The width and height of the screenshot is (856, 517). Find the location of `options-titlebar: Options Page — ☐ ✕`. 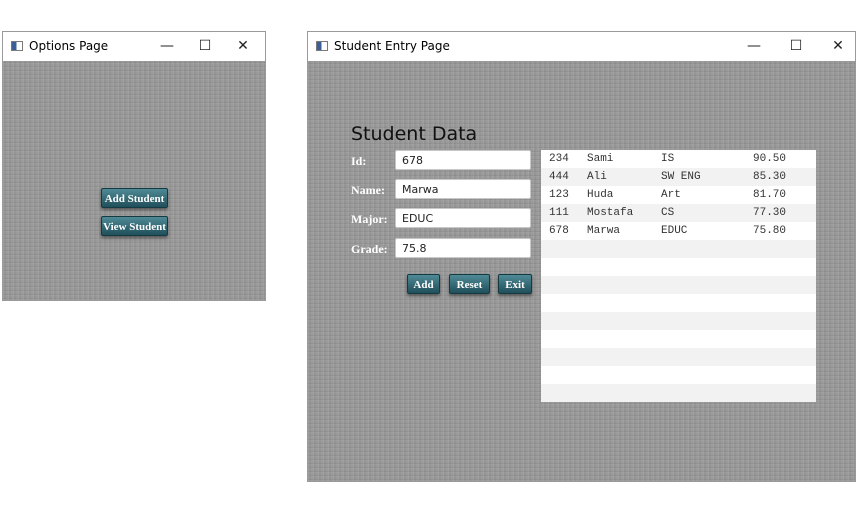

options-titlebar: Options Page — ☐ ✕ is located at coordinates (134, 46).